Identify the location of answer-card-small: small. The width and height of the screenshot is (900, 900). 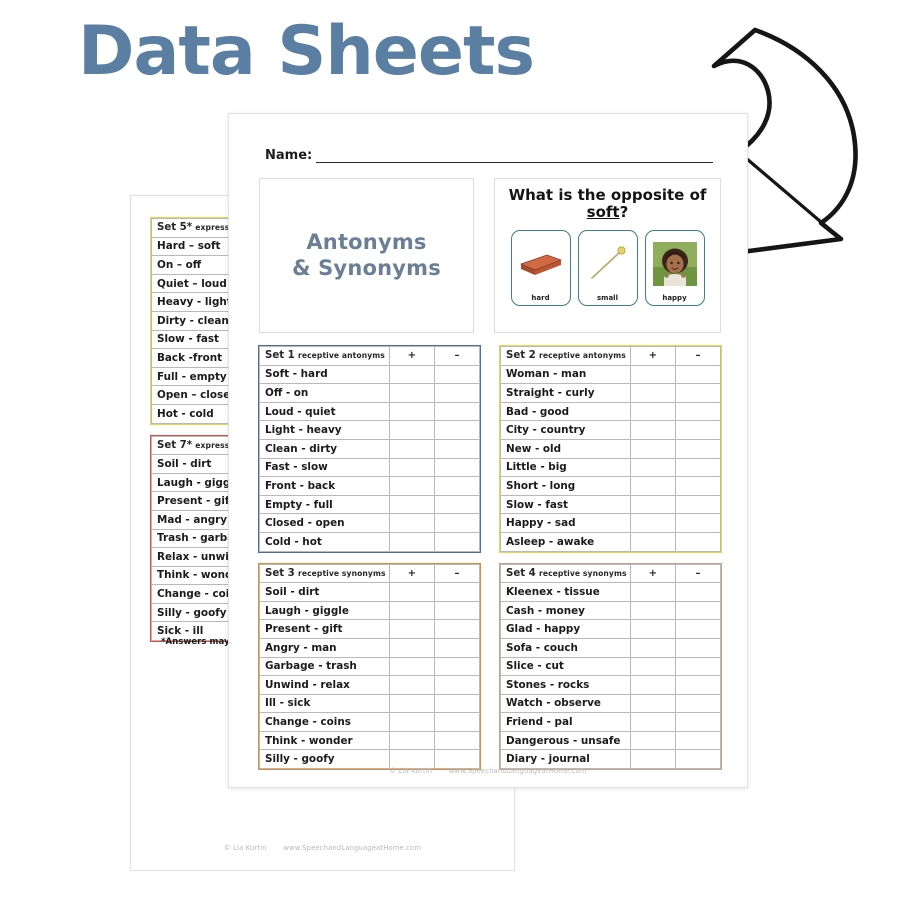
(607, 267).